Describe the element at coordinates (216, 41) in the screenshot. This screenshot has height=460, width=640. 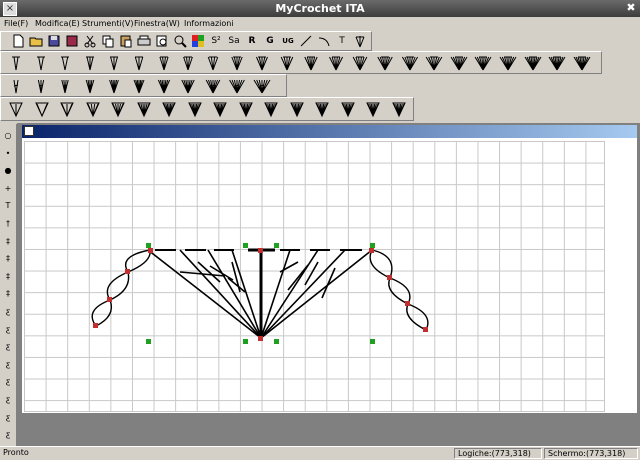
I see `s-squared-button: S²` at that location.